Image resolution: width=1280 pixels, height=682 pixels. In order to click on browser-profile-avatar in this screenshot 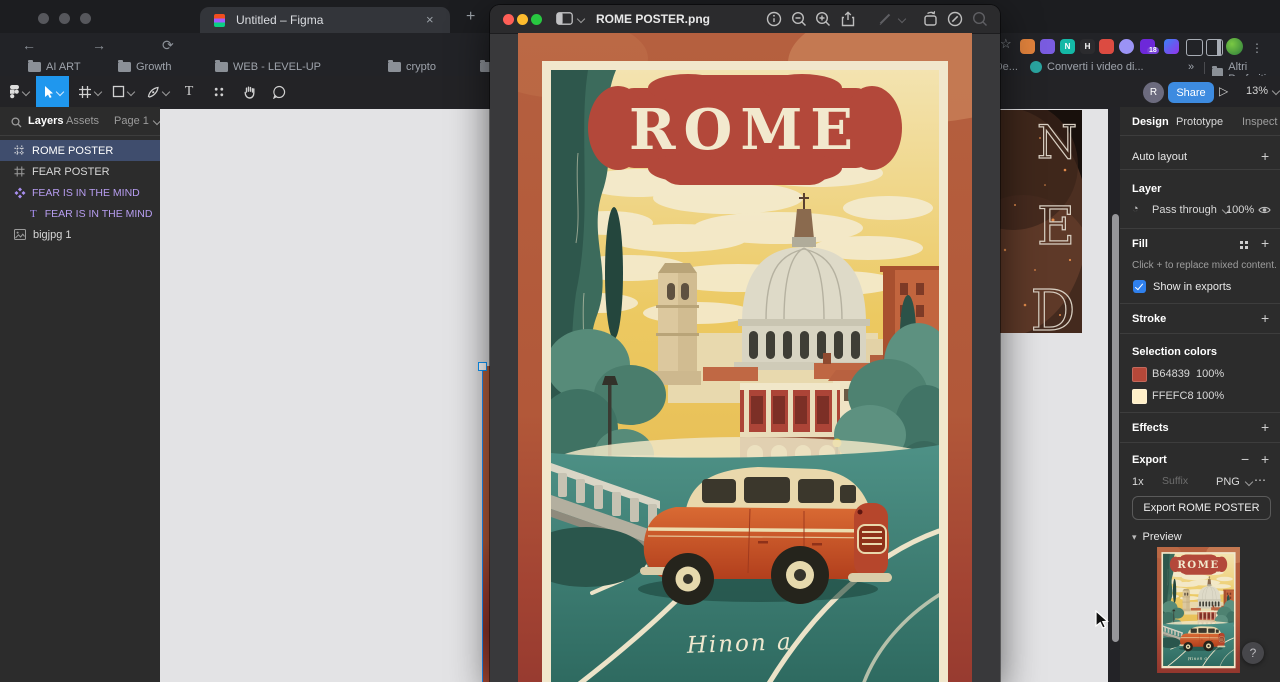, I will do `click(1234, 46)`.